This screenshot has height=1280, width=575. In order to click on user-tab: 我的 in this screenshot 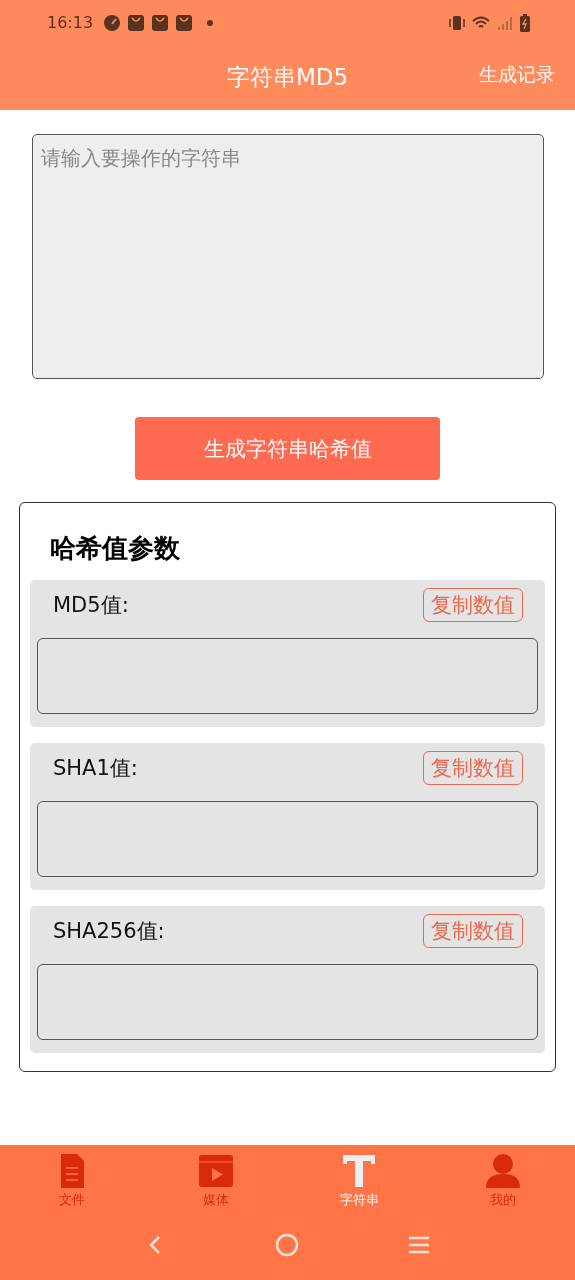, I will do `click(503, 1180)`.